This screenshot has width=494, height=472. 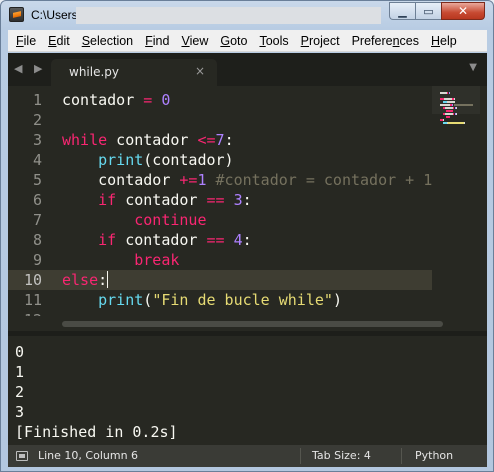 What do you see at coordinates (215, 200) in the screenshot?
I see `code-token: ==` at bounding box center [215, 200].